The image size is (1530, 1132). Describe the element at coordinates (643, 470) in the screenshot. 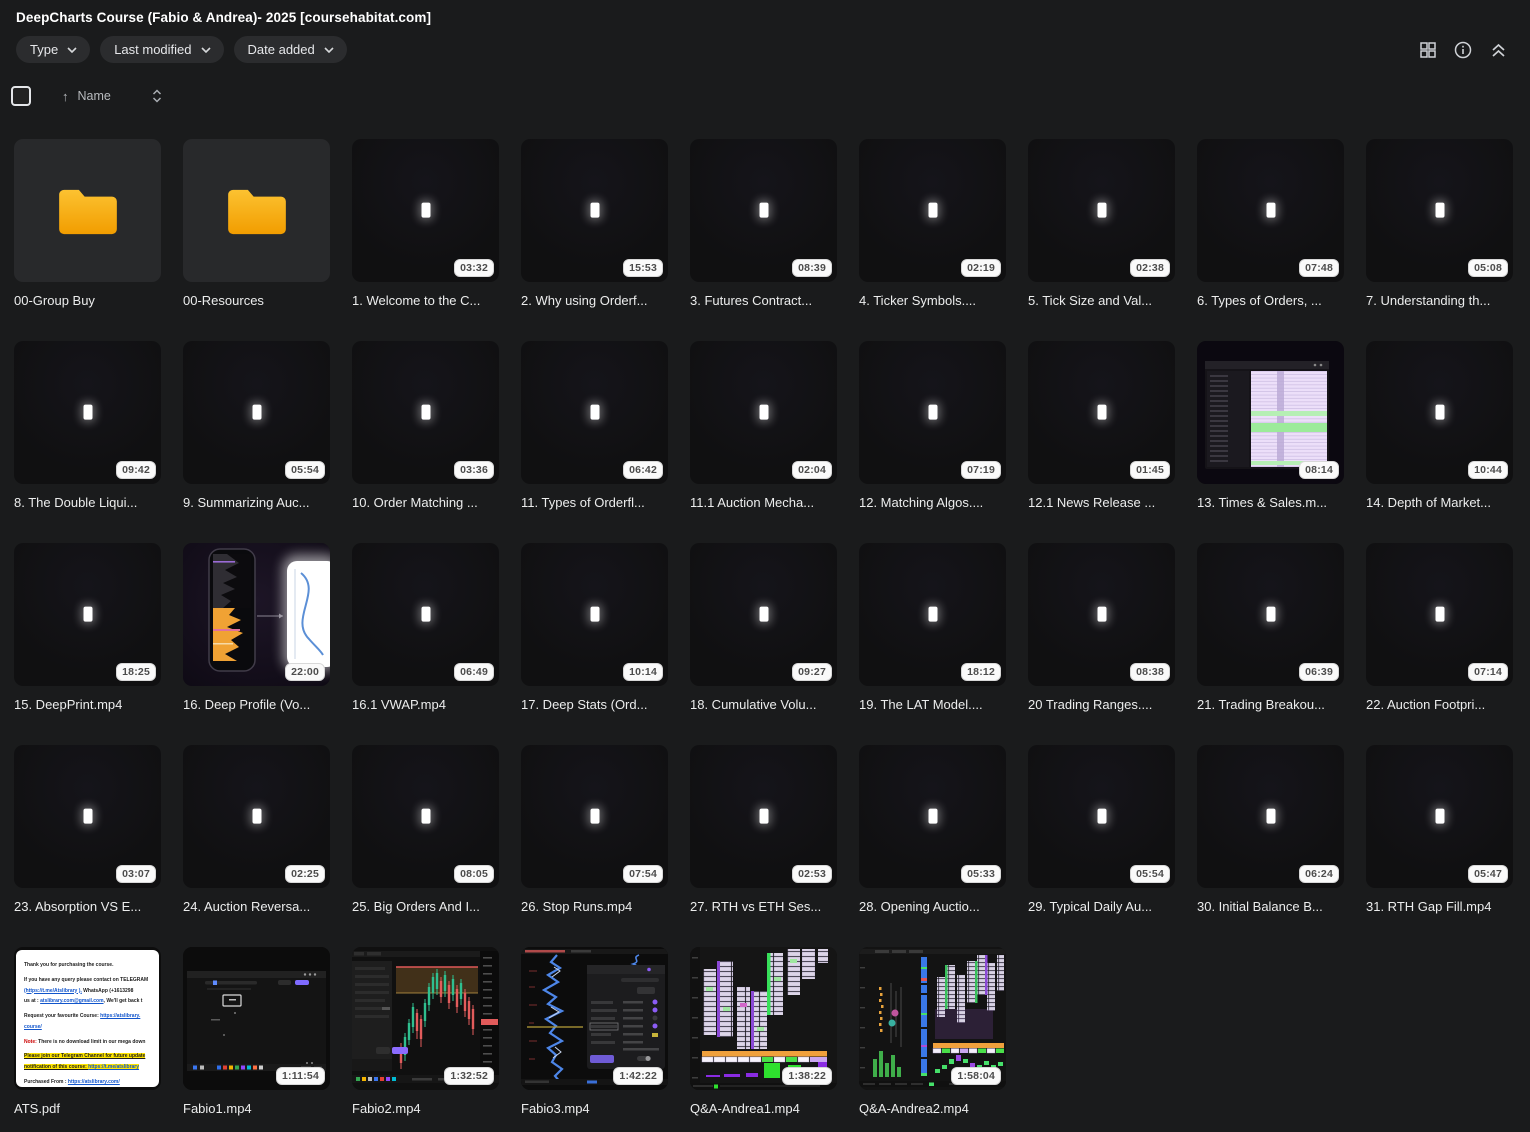

I see `duration-badge: 06:42` at that location.